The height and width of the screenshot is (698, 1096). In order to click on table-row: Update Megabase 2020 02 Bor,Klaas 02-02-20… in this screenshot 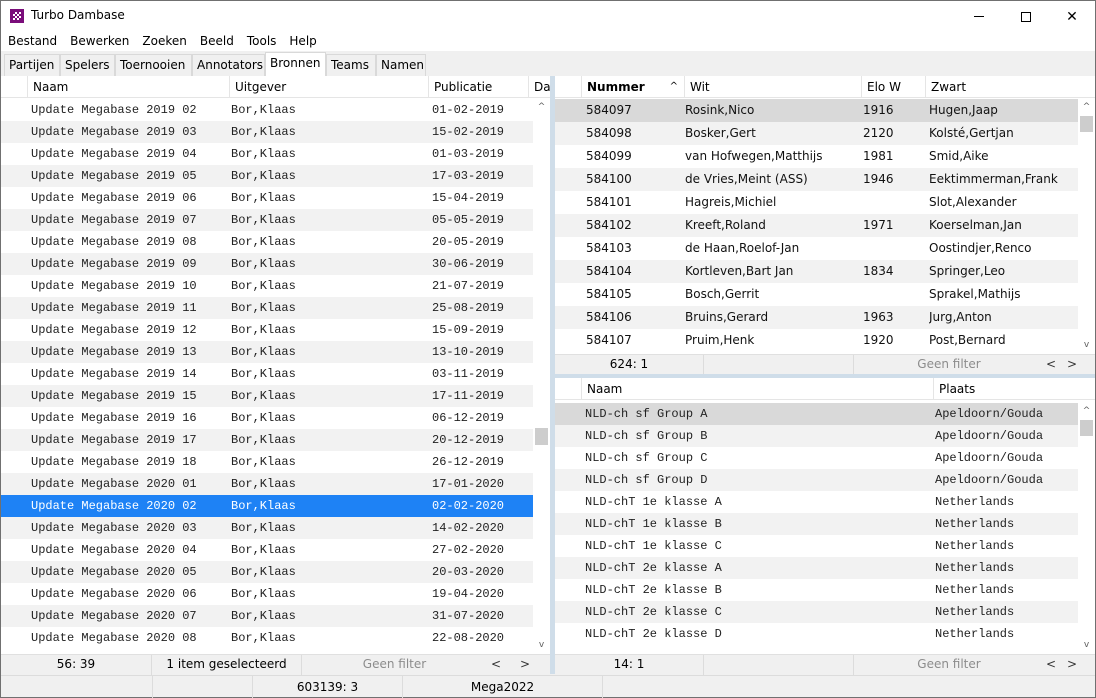, I will do `click(267, 506)`.